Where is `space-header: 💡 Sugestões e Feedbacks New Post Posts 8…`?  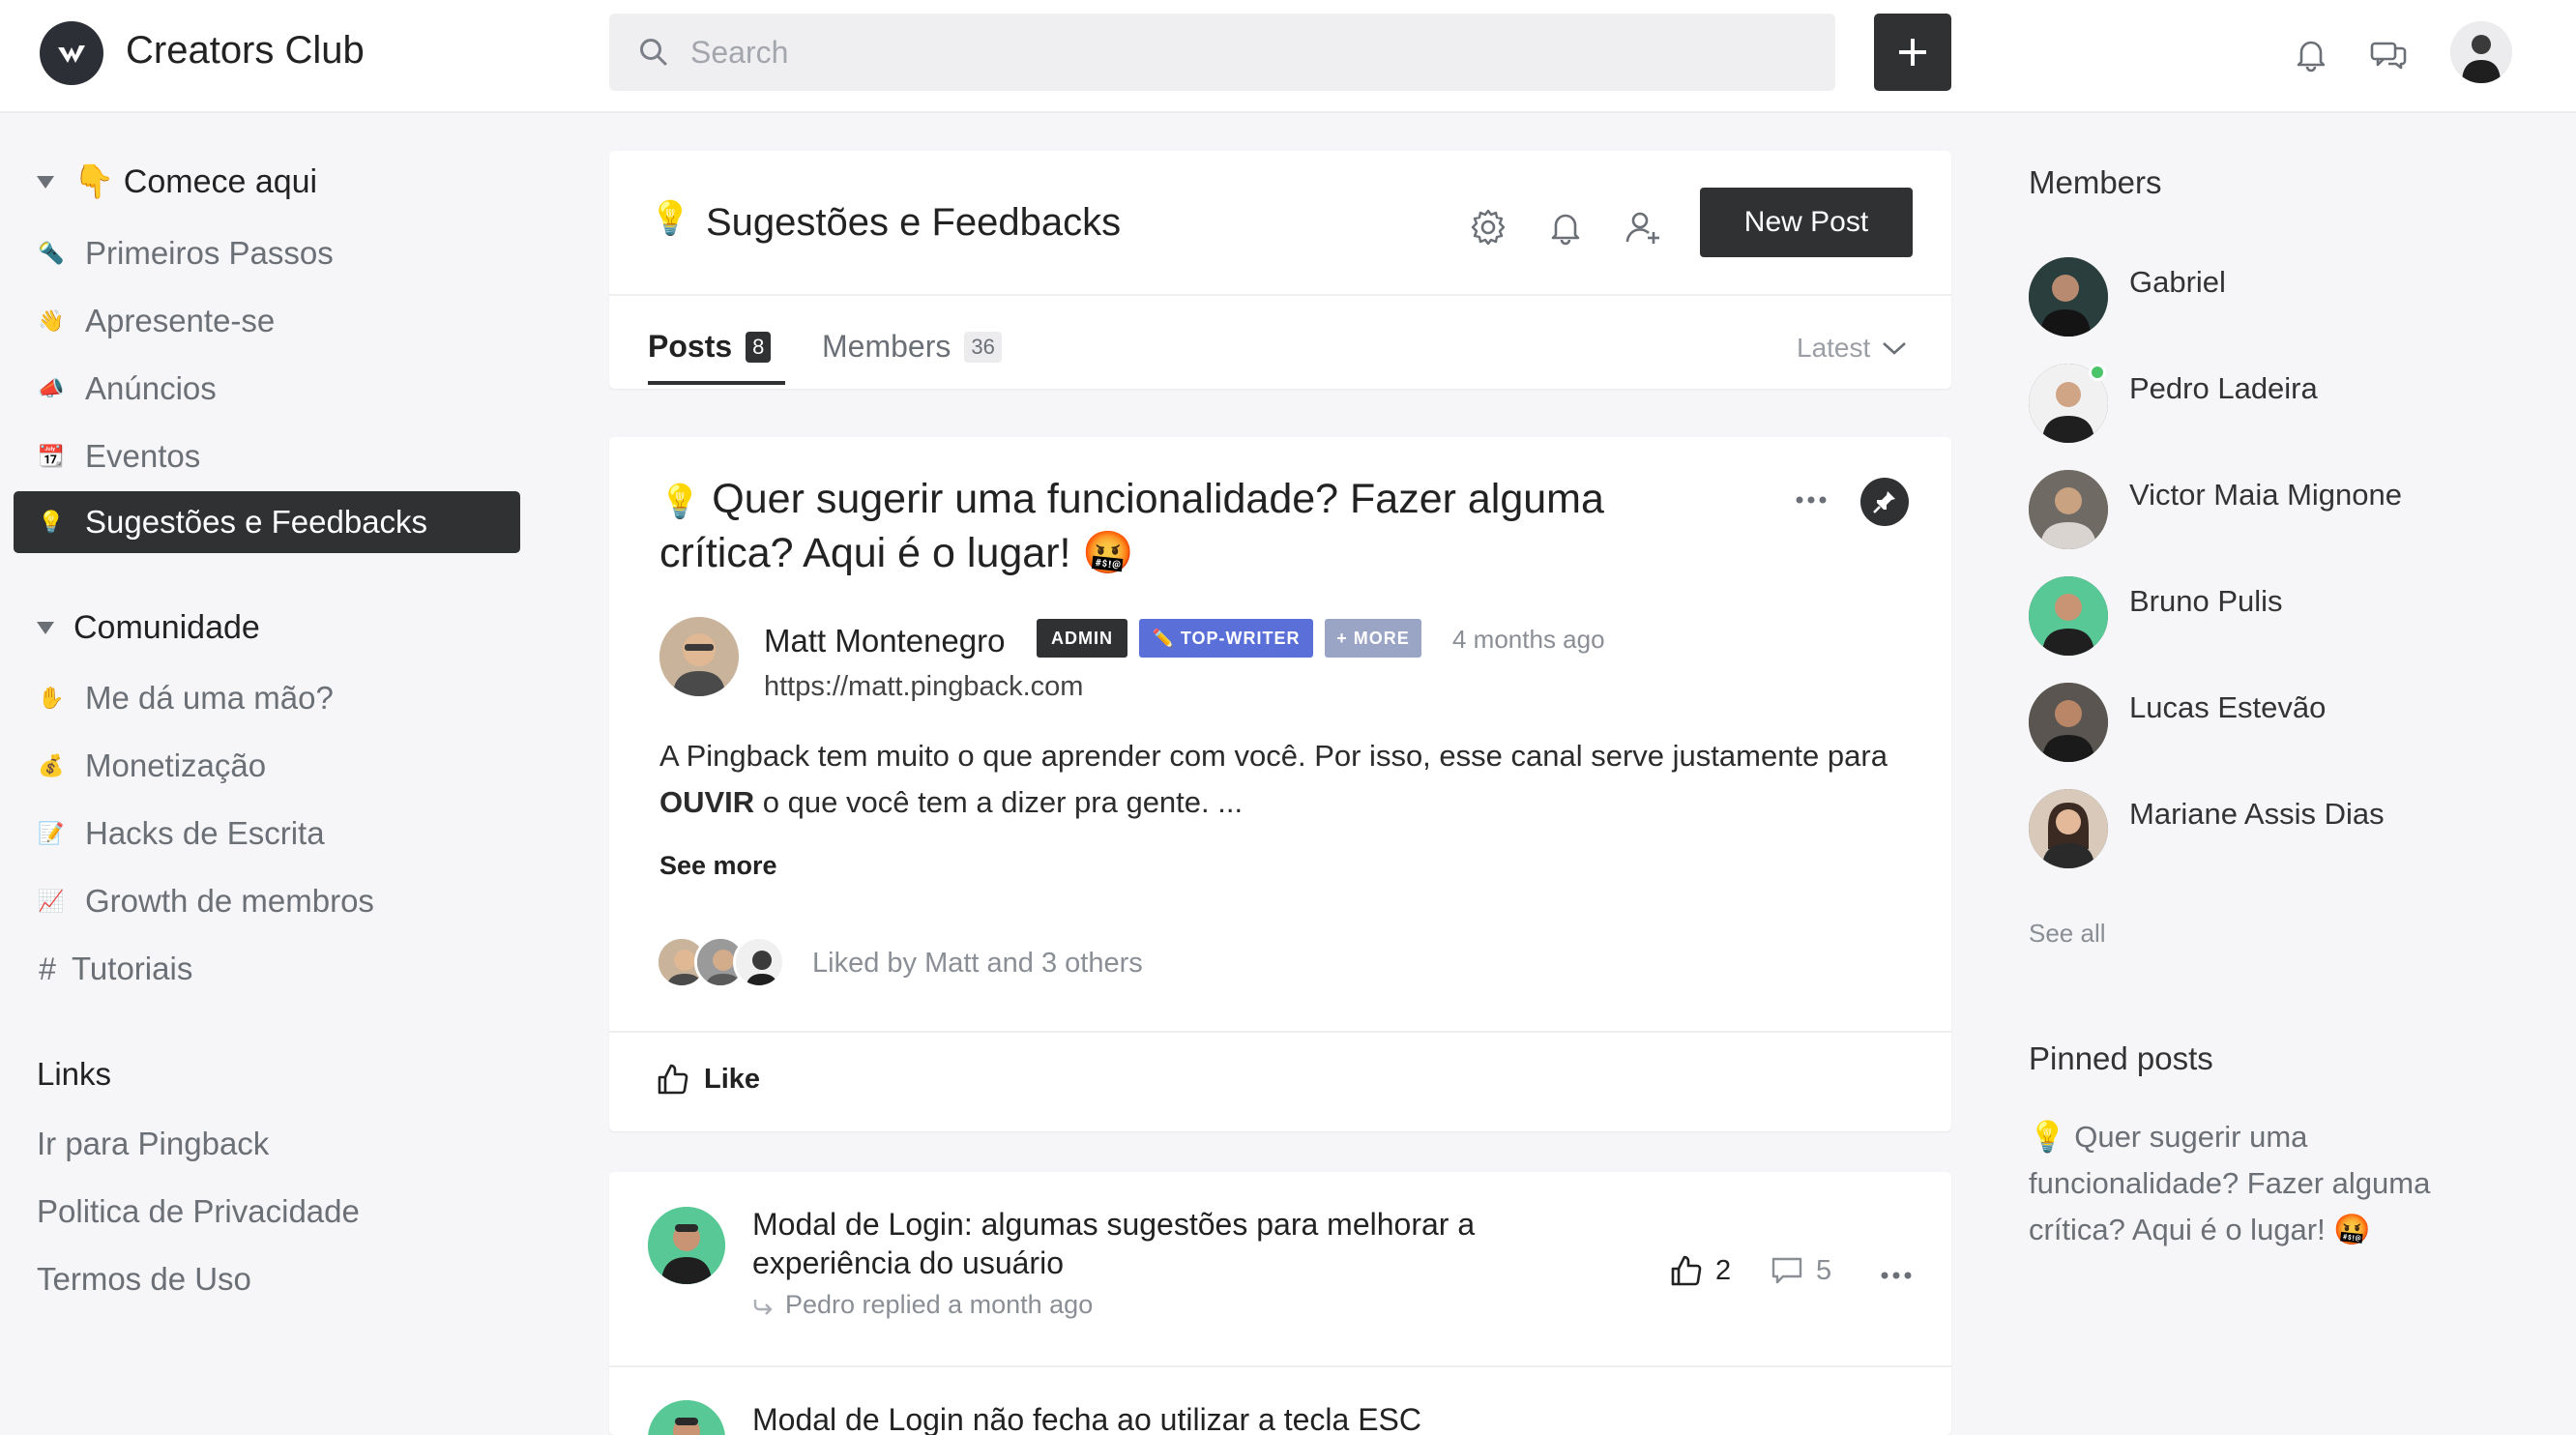 space-header: 💡 Sugestões e Feedbacks New Post Posts 8… is located at coordinates (1280, 270).